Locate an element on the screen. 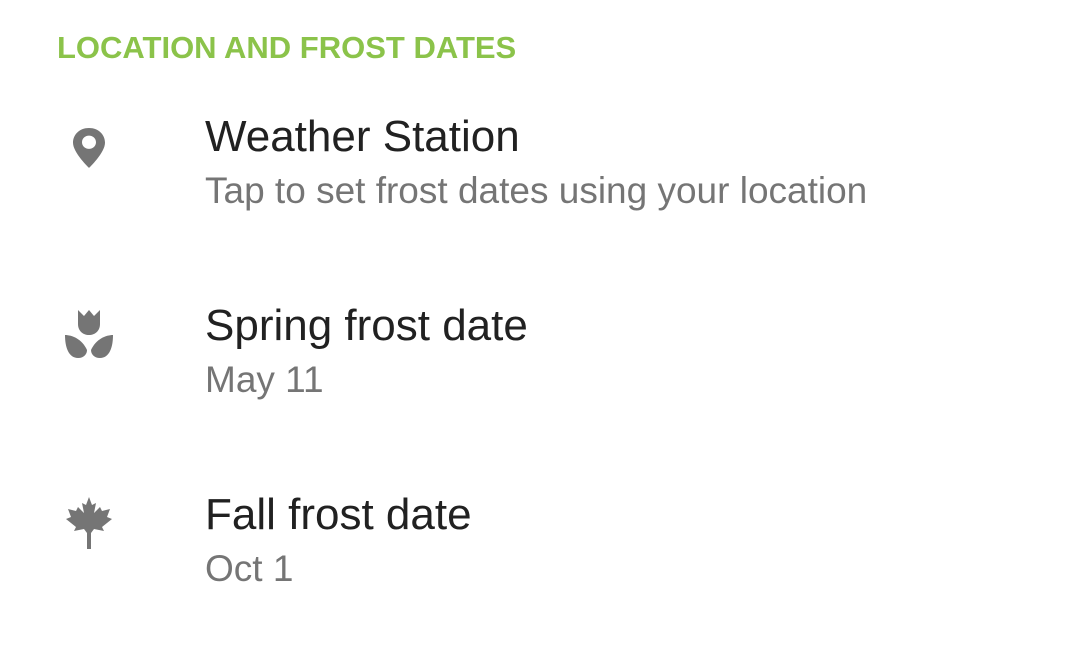 Image resolution: width=1080 pixels, height=663 pixels. pref-summary: Oct 1 is located at coordinates (249, 568).